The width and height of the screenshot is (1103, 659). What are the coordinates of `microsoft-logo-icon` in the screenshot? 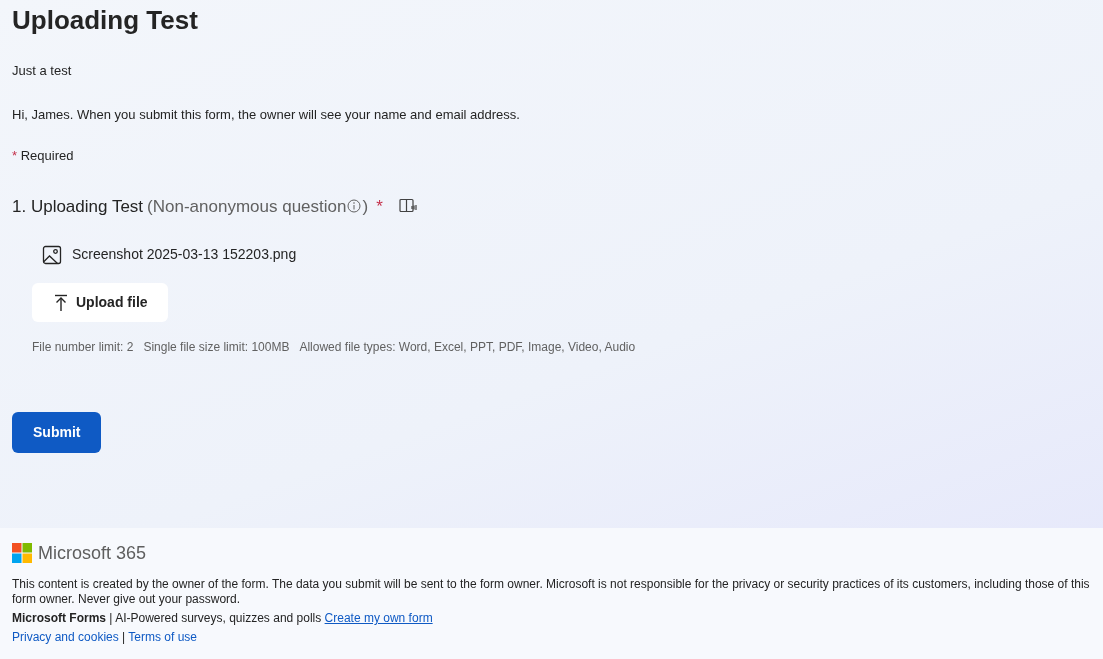 It's located at (22, 553).